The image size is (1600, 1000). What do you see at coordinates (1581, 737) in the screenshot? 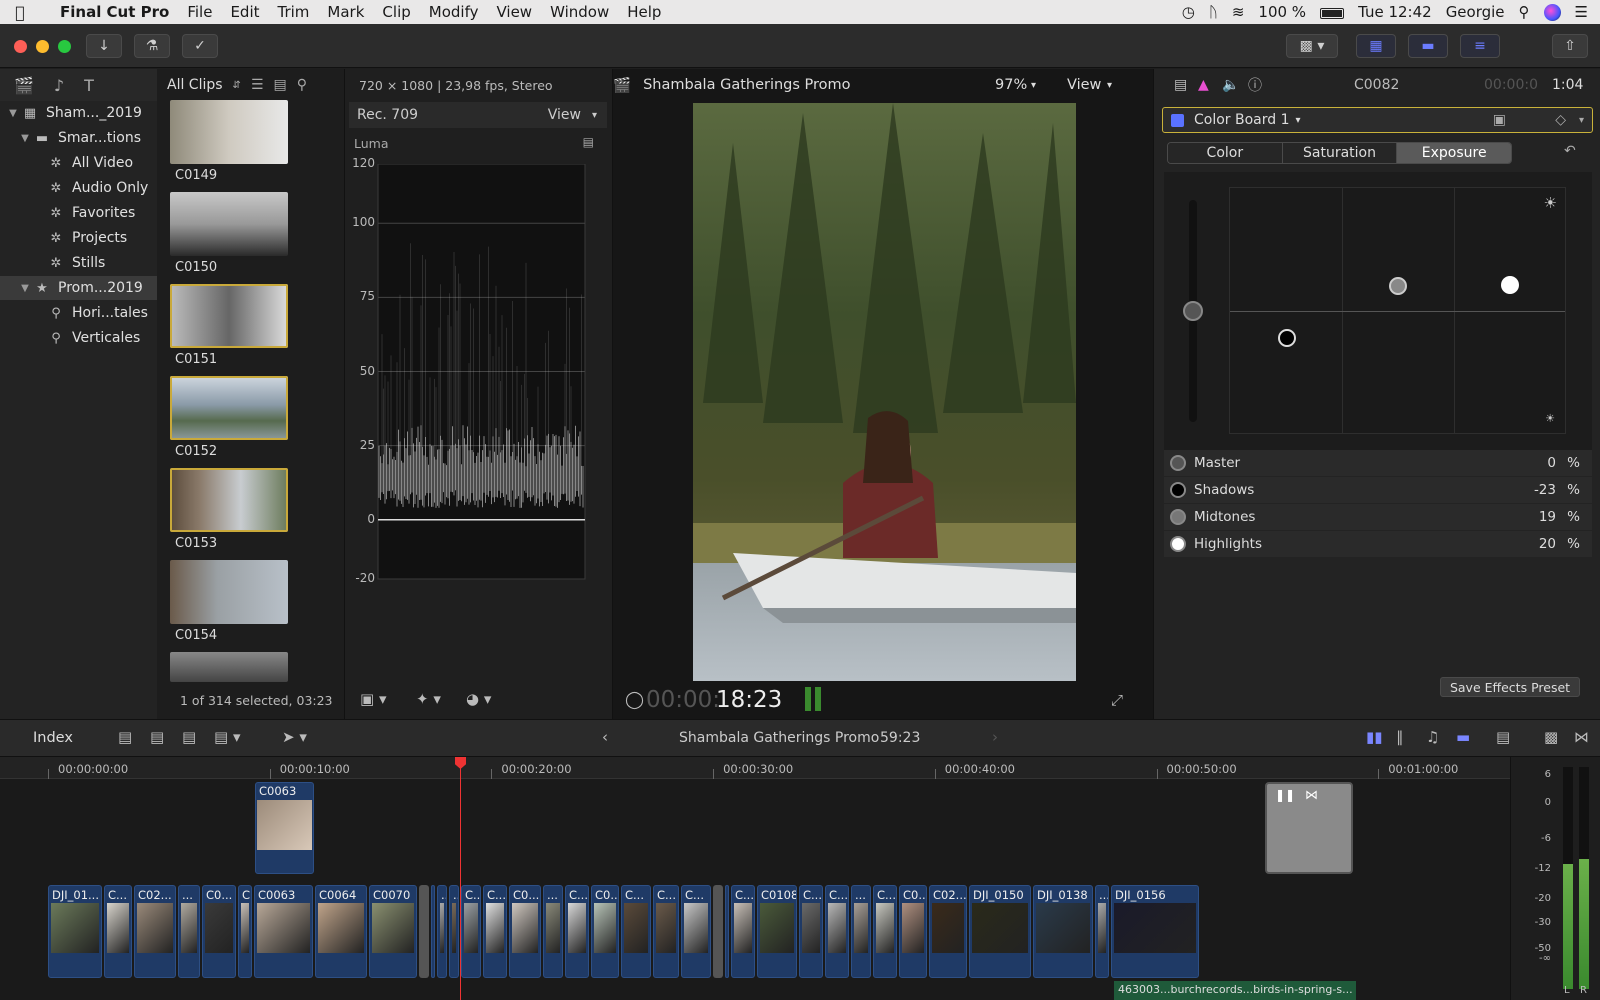
I see `transitions-browser-icon: ⋈` at bounding box center [1581, 737].